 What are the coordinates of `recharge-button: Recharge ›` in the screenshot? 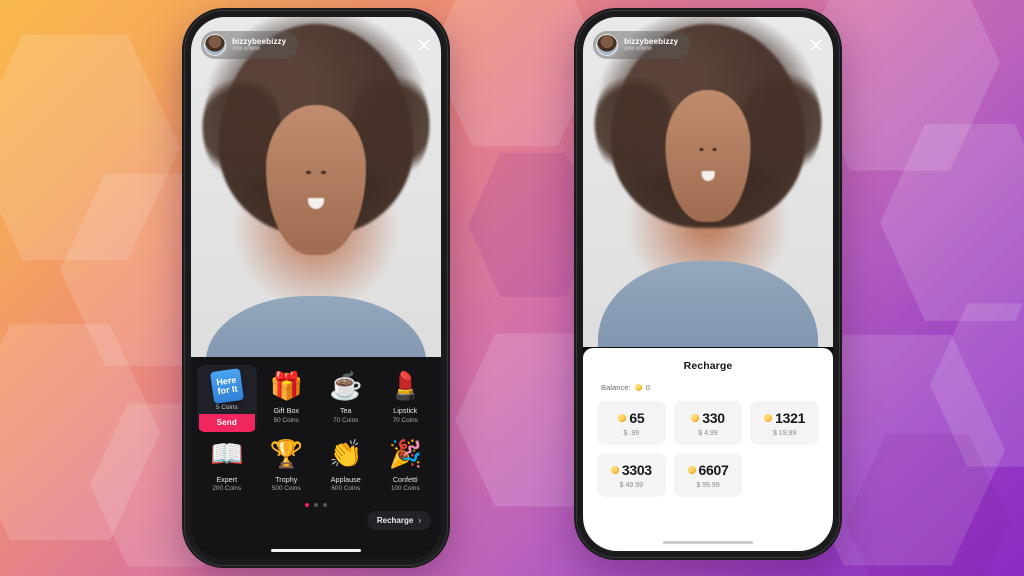 It's located at (398, 520).